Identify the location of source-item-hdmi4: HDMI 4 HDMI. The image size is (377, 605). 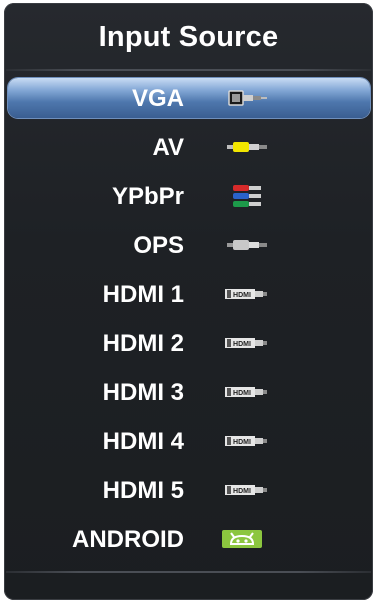
(188, 441).